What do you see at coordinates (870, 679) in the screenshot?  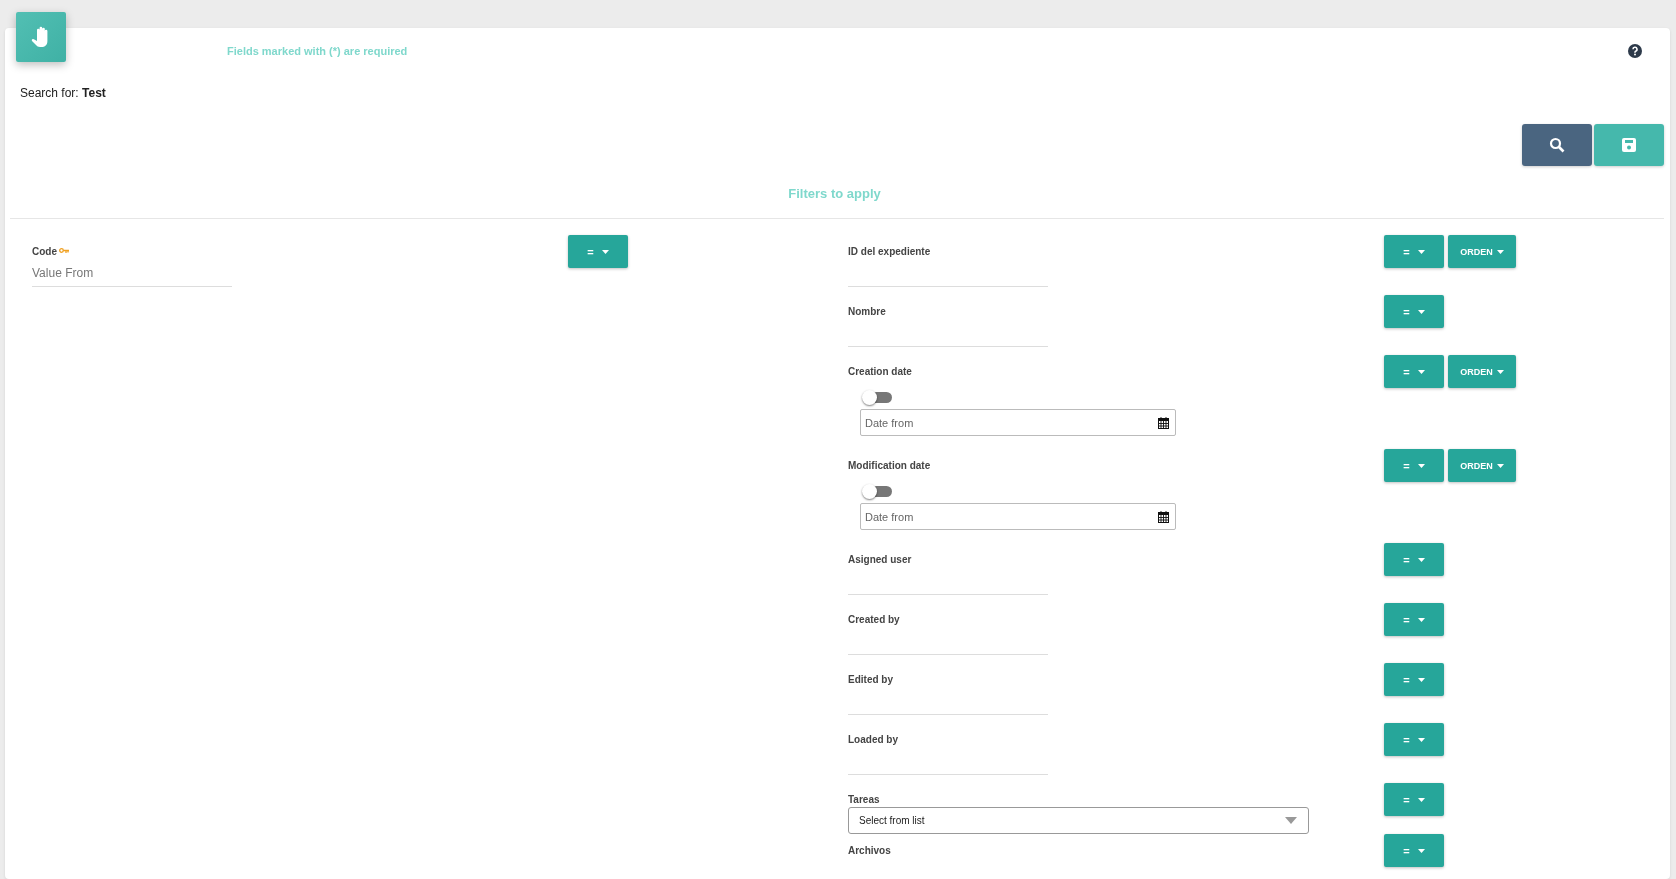 I see `field-label: Edited by` at bounding box center [870, 679].